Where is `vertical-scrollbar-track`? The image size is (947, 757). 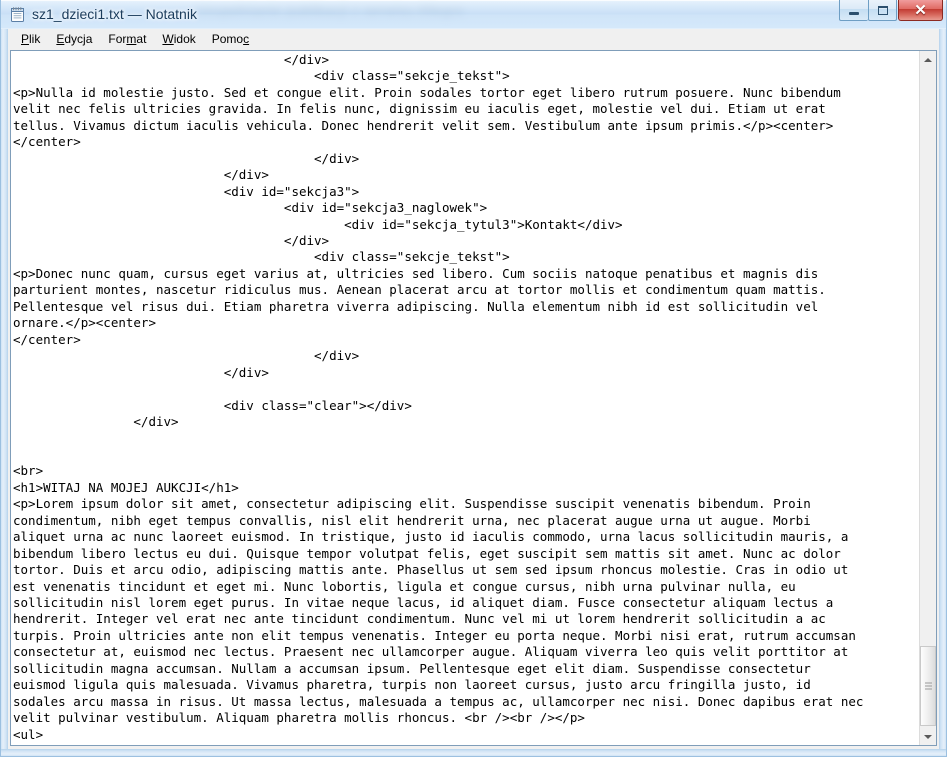 vertical-scrollbar-track is located at coordinates (928, 398).